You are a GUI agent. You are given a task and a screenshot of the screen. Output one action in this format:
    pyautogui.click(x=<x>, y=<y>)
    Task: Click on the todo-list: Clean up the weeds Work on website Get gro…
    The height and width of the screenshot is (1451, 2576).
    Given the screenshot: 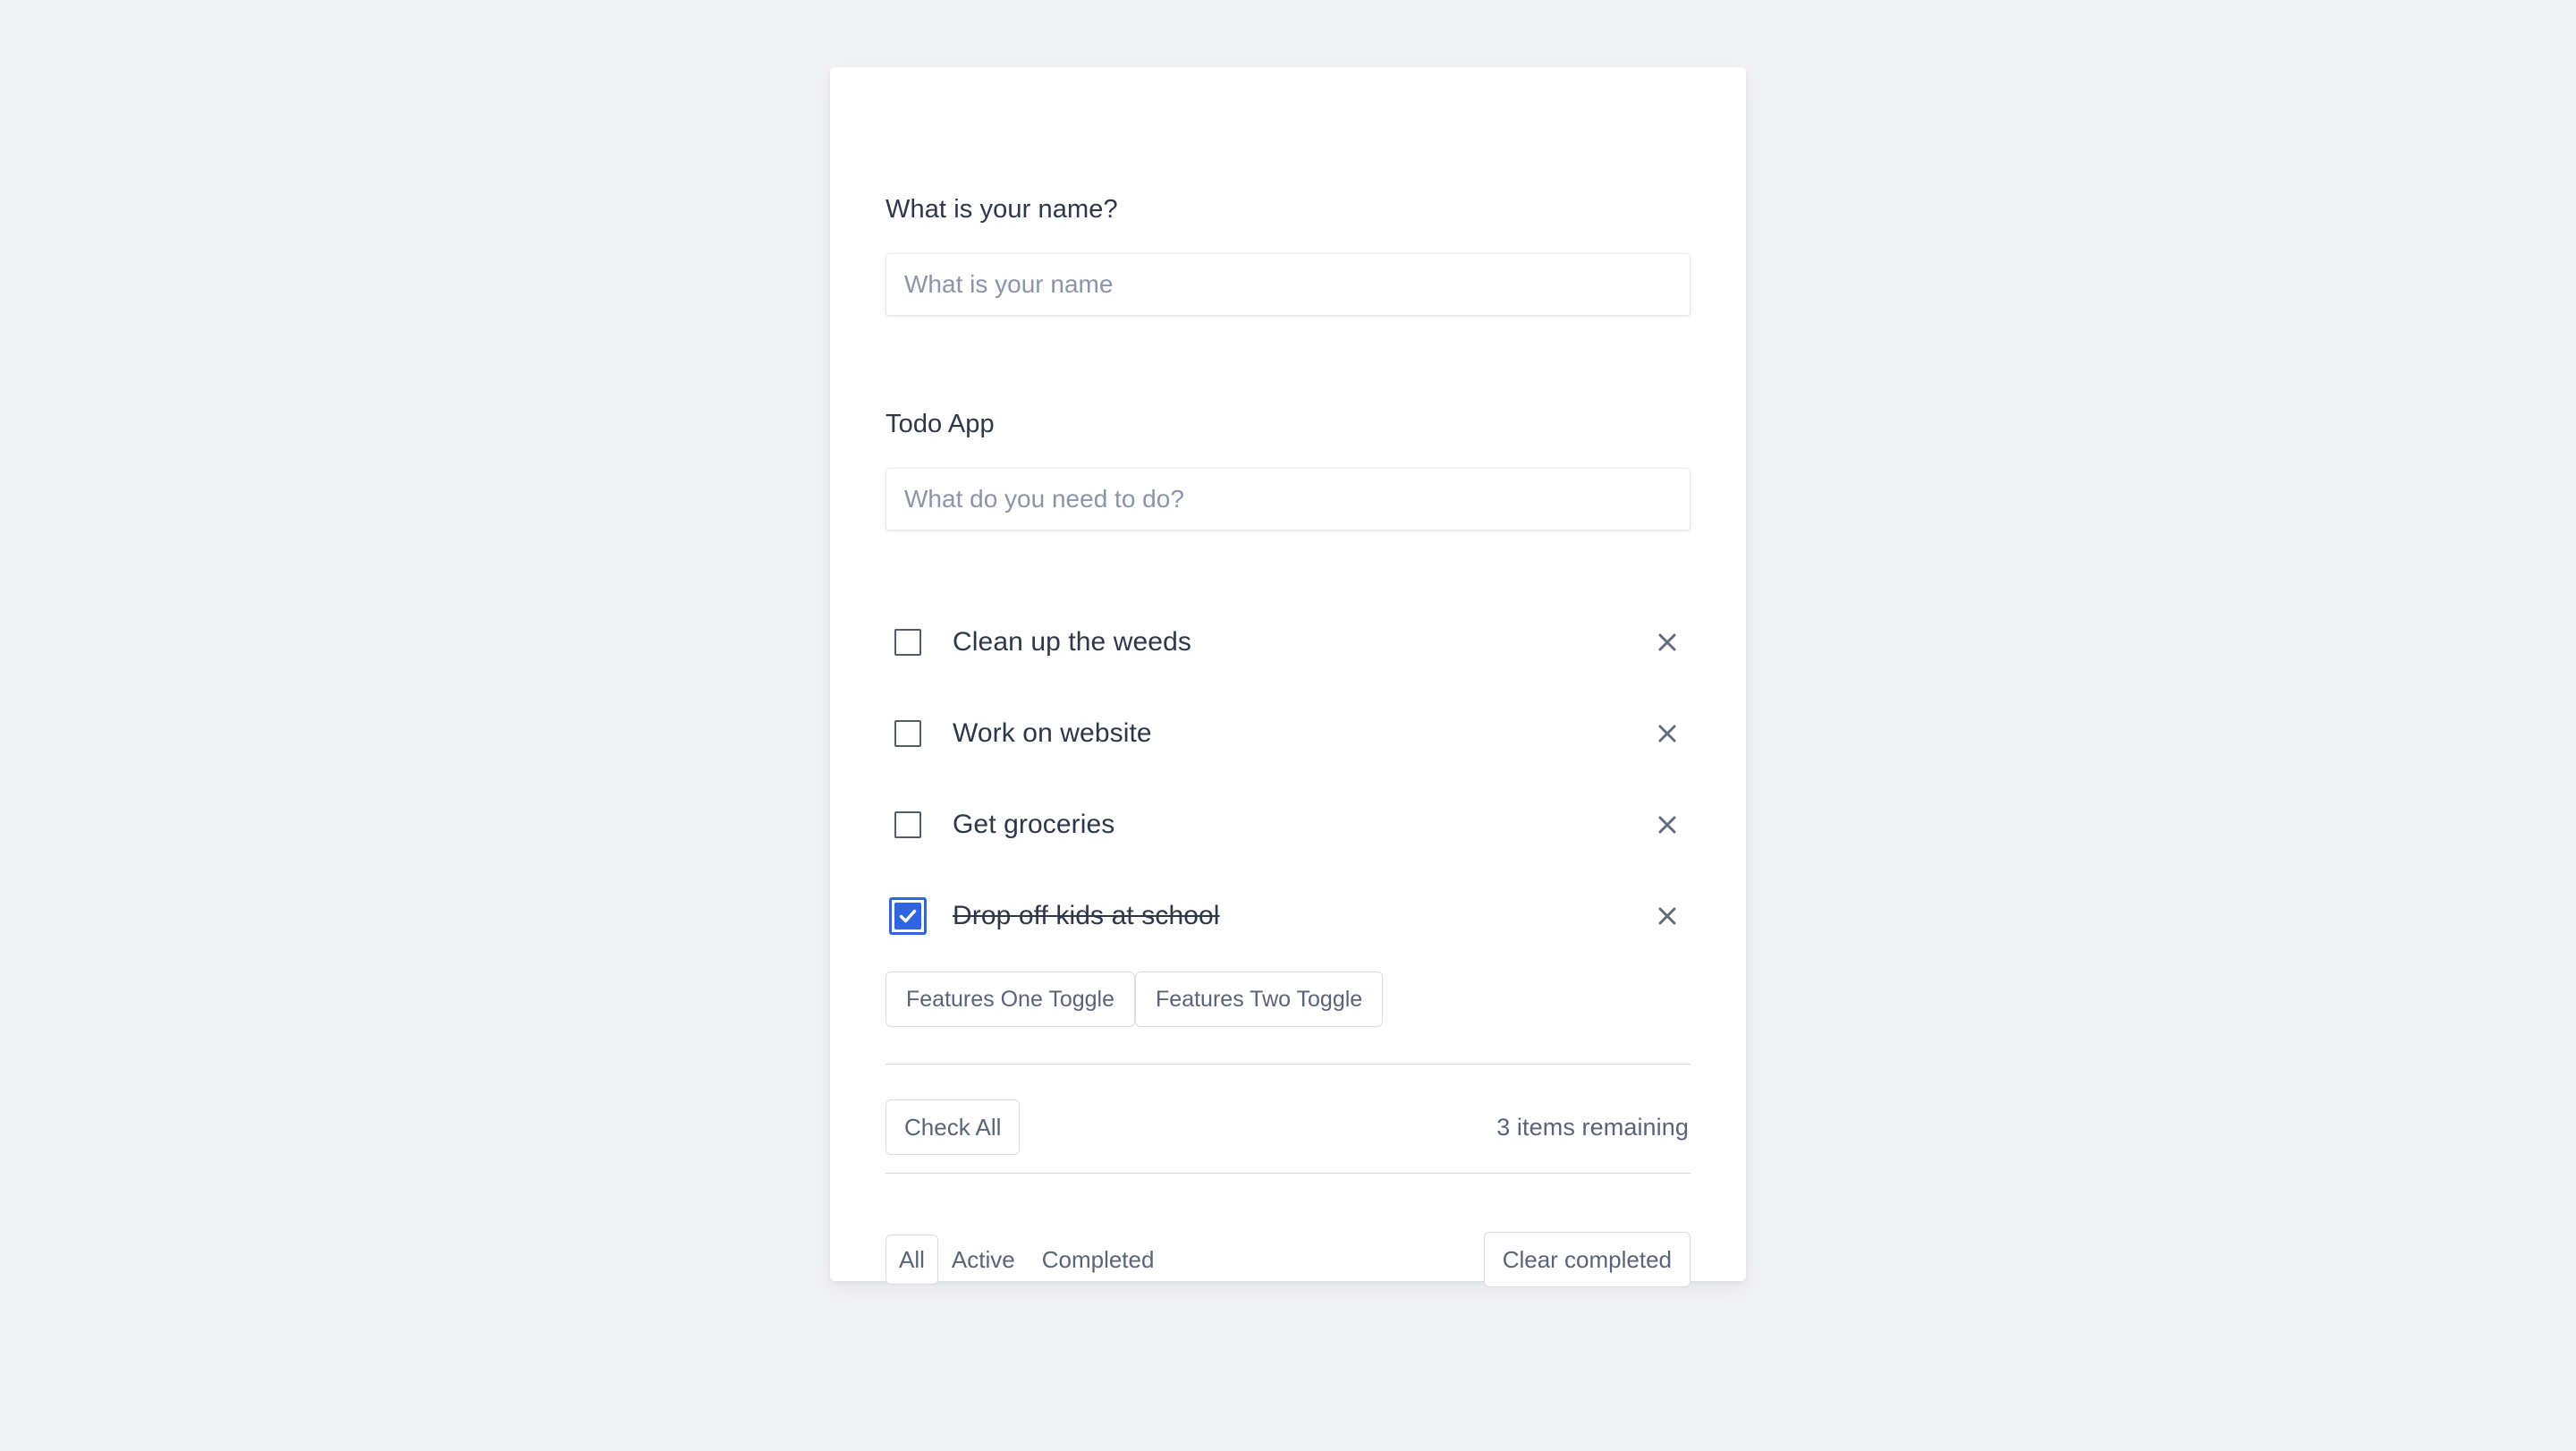 What is the action you would take?
    pyautogui.click(x=1288, y=780)
    